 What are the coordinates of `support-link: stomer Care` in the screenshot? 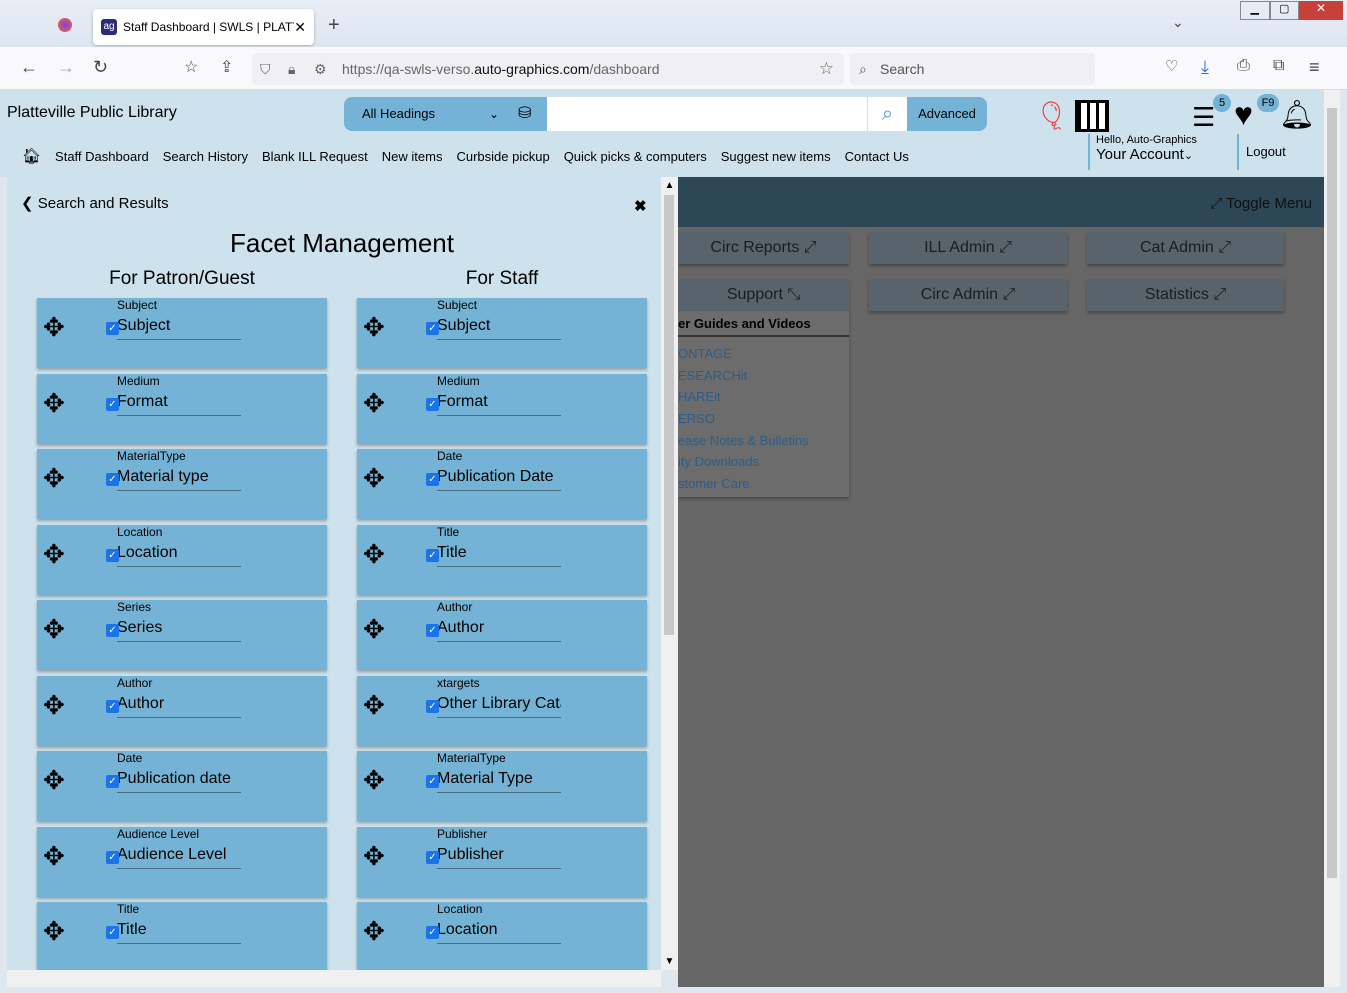 It's located at (763, 484).